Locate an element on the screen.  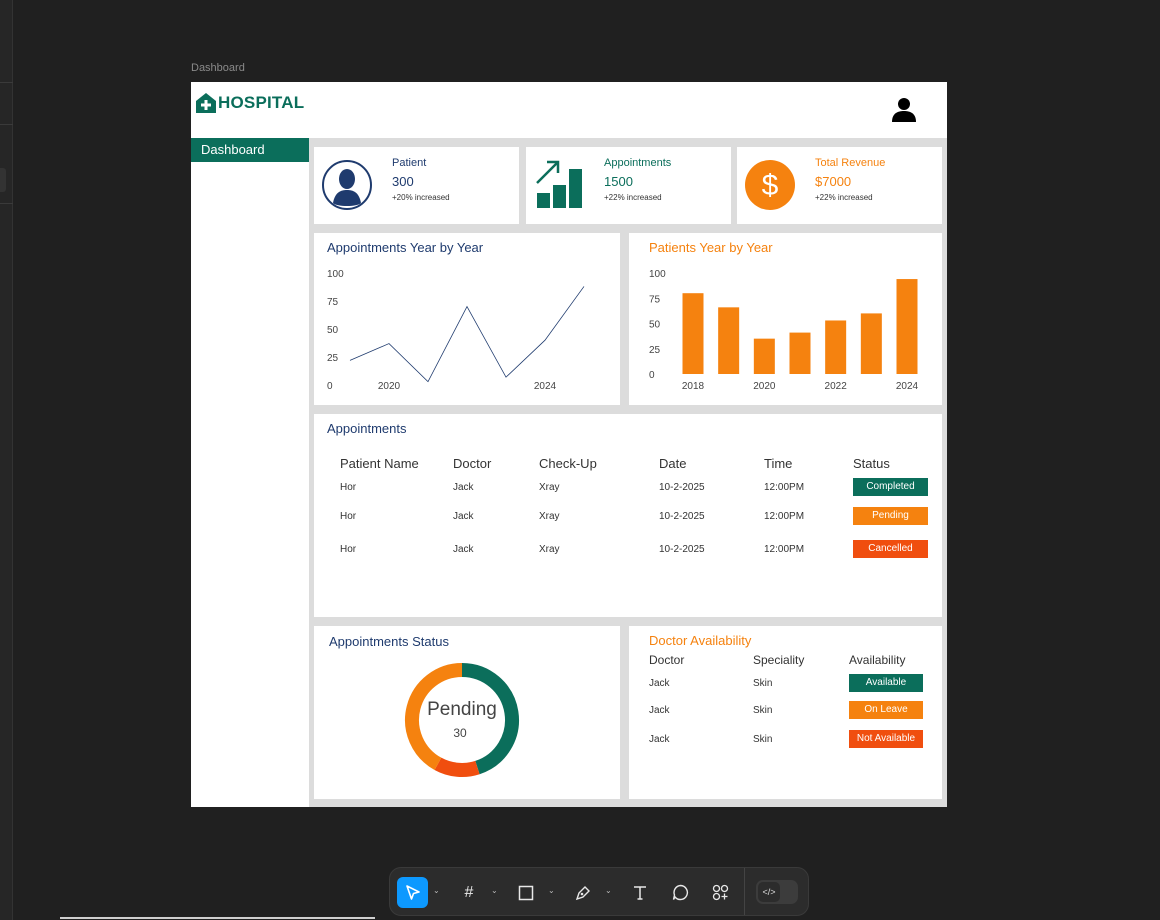
pen-tool-button is located at coordinates (583, 892).